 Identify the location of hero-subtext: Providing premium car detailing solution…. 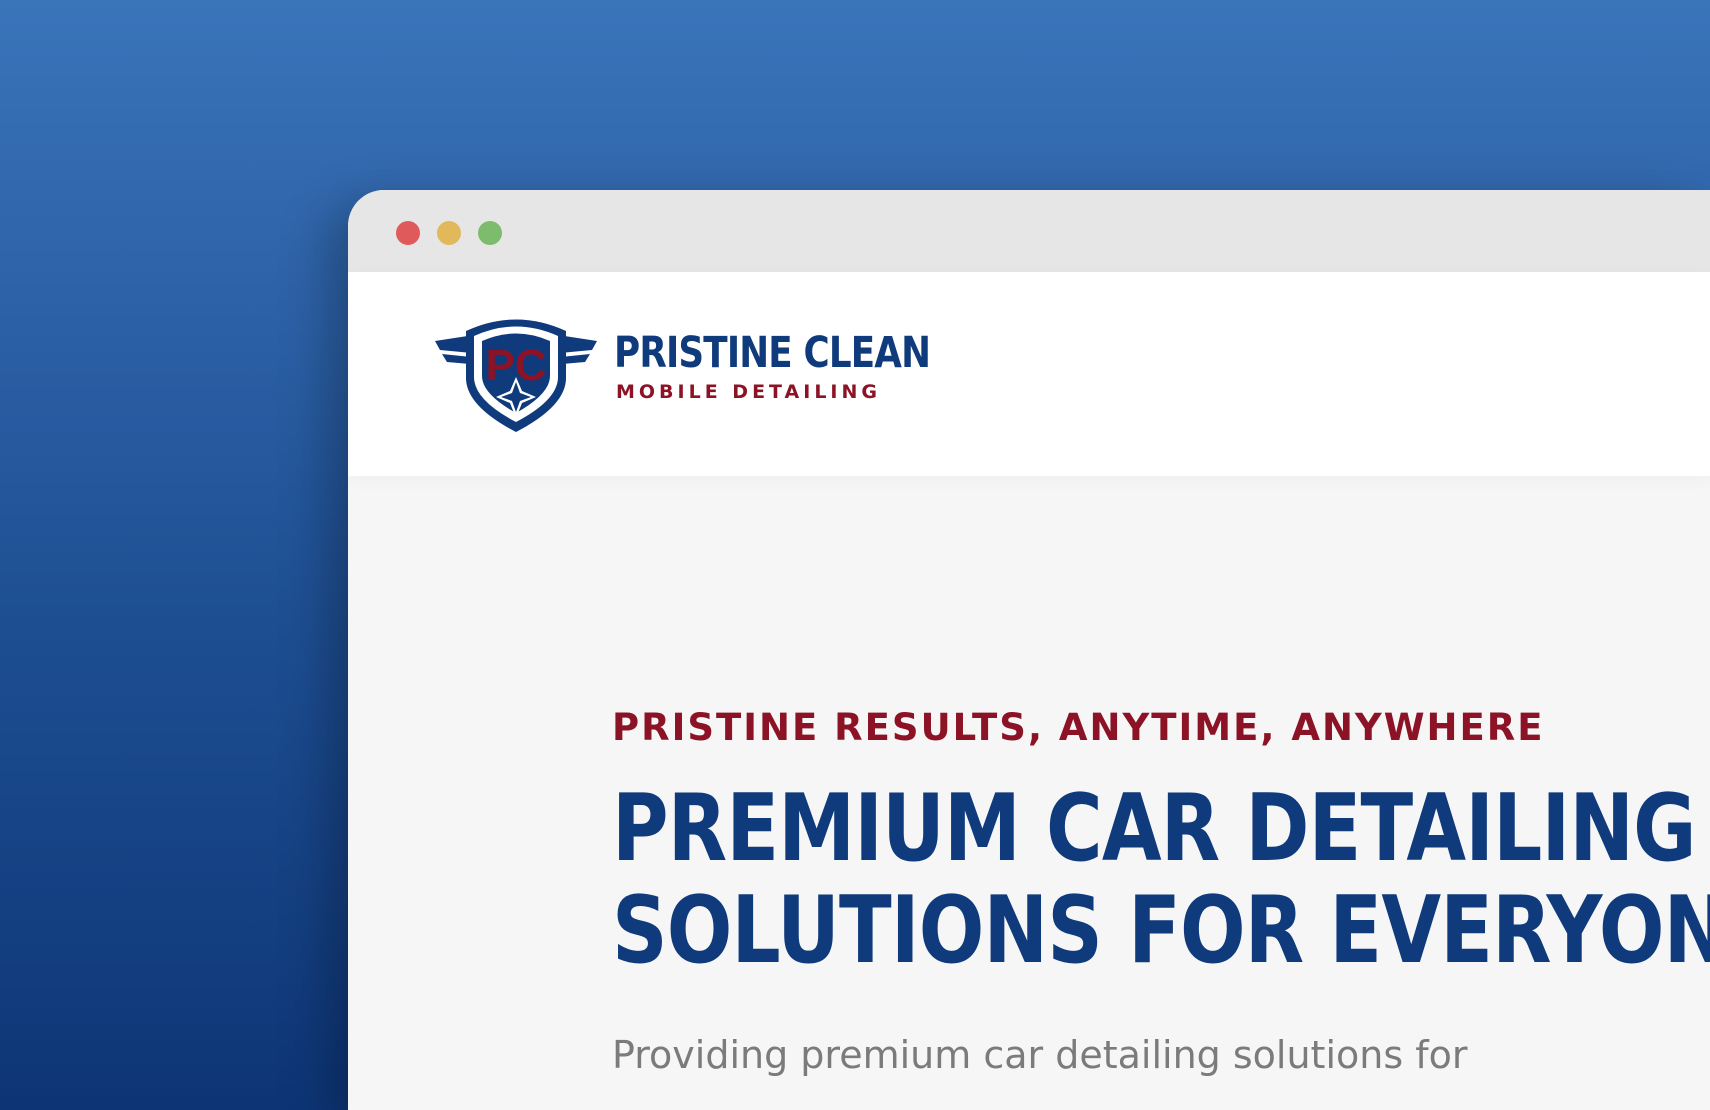
(1040, 1055).